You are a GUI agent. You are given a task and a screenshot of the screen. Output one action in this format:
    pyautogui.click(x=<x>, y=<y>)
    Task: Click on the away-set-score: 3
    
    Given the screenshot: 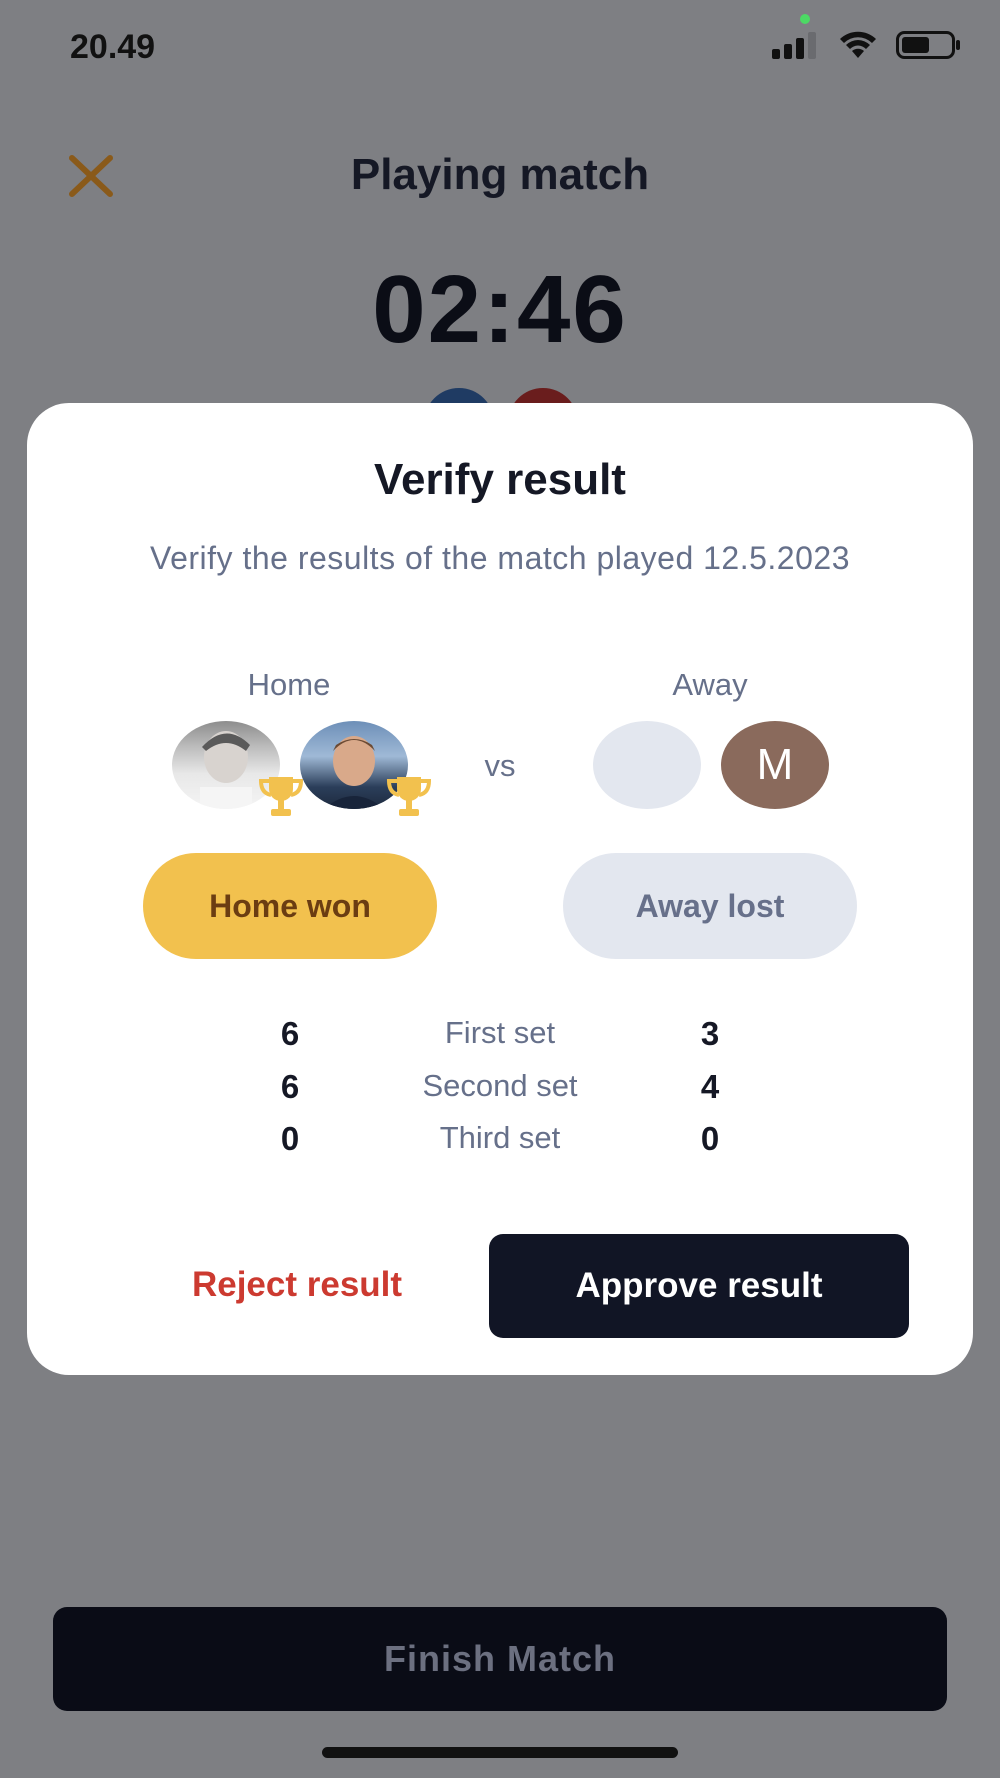 What is the action you would take?
    pyautogui.click(x=710, y=1033)
    